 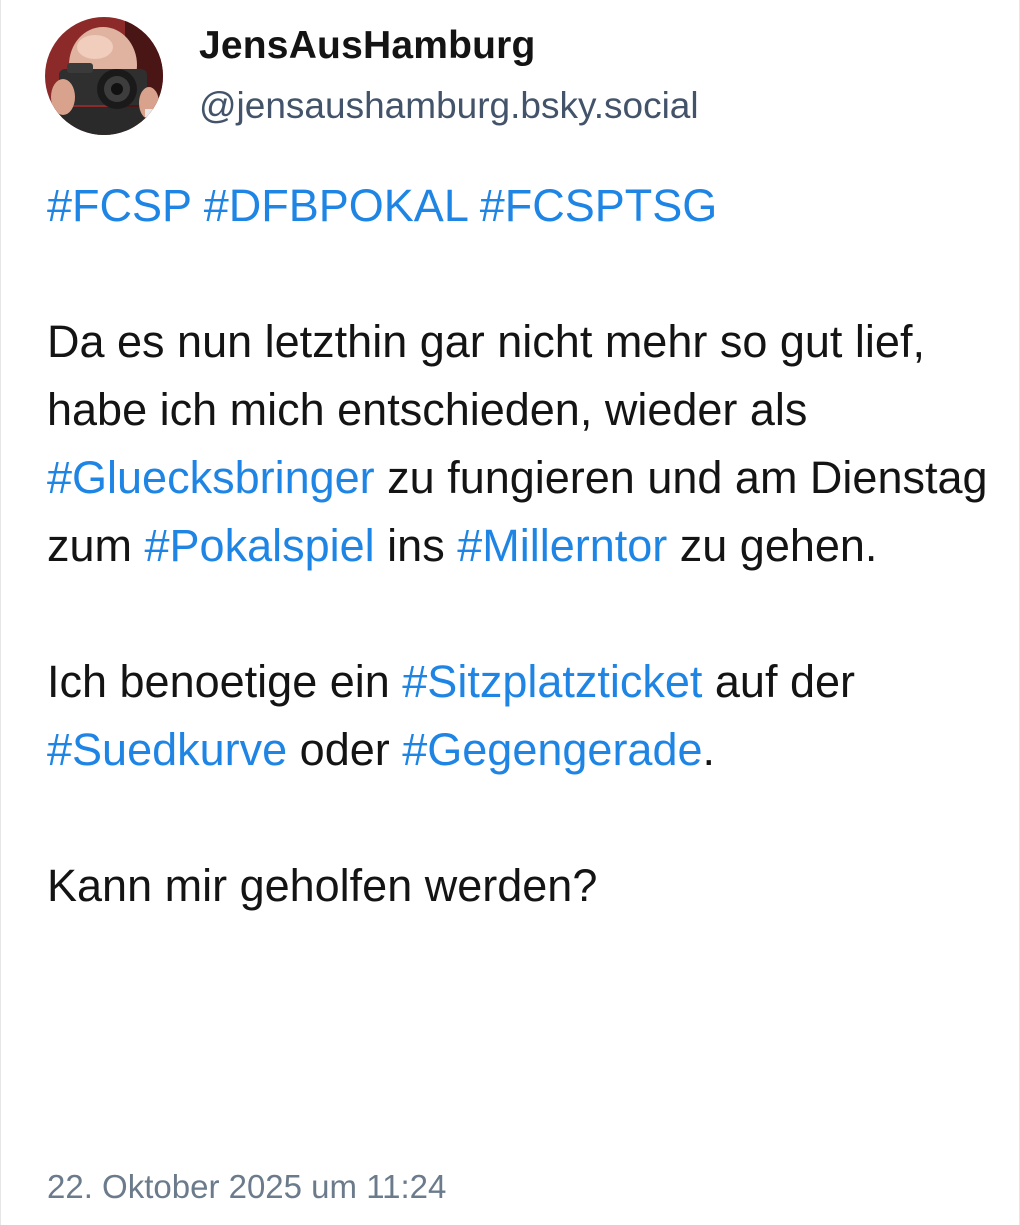 What do you see at coordinates (562, 545) in the screenshot?
I see `hashtag-link: #Millerntor` at bounding box center [562, 545].